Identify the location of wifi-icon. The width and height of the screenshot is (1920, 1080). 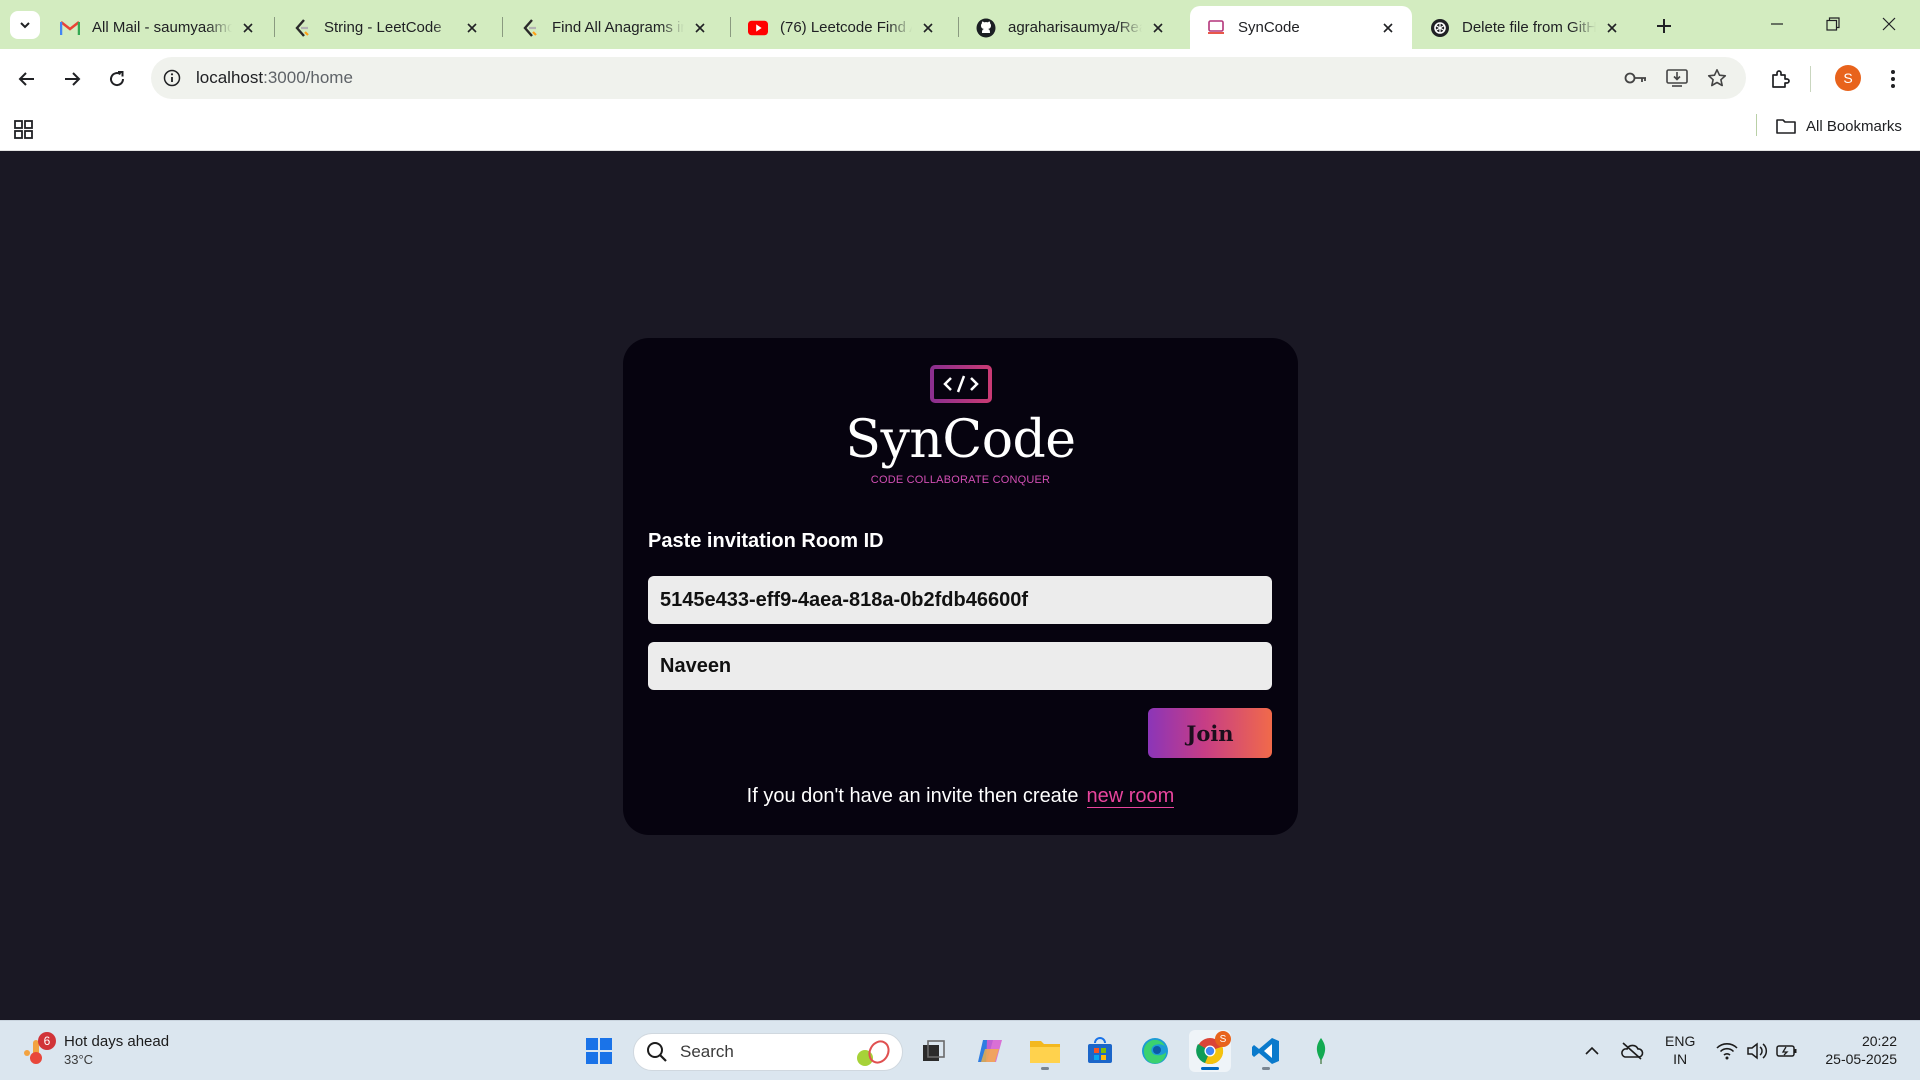
(1727, 1051).